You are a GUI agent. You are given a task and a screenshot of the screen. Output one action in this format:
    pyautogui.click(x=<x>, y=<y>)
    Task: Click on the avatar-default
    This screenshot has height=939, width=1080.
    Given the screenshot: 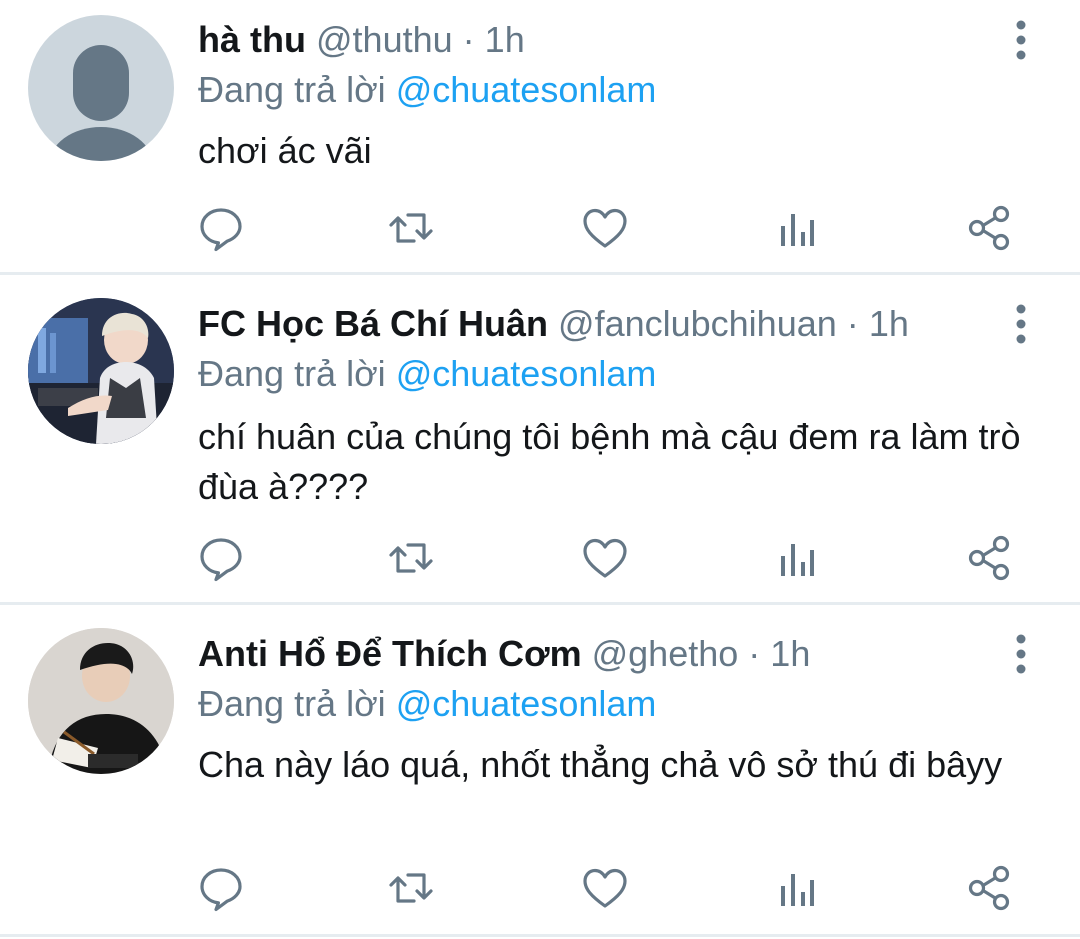 What is the action you would take?
    pyautogui.click(x=101, y=88)
    